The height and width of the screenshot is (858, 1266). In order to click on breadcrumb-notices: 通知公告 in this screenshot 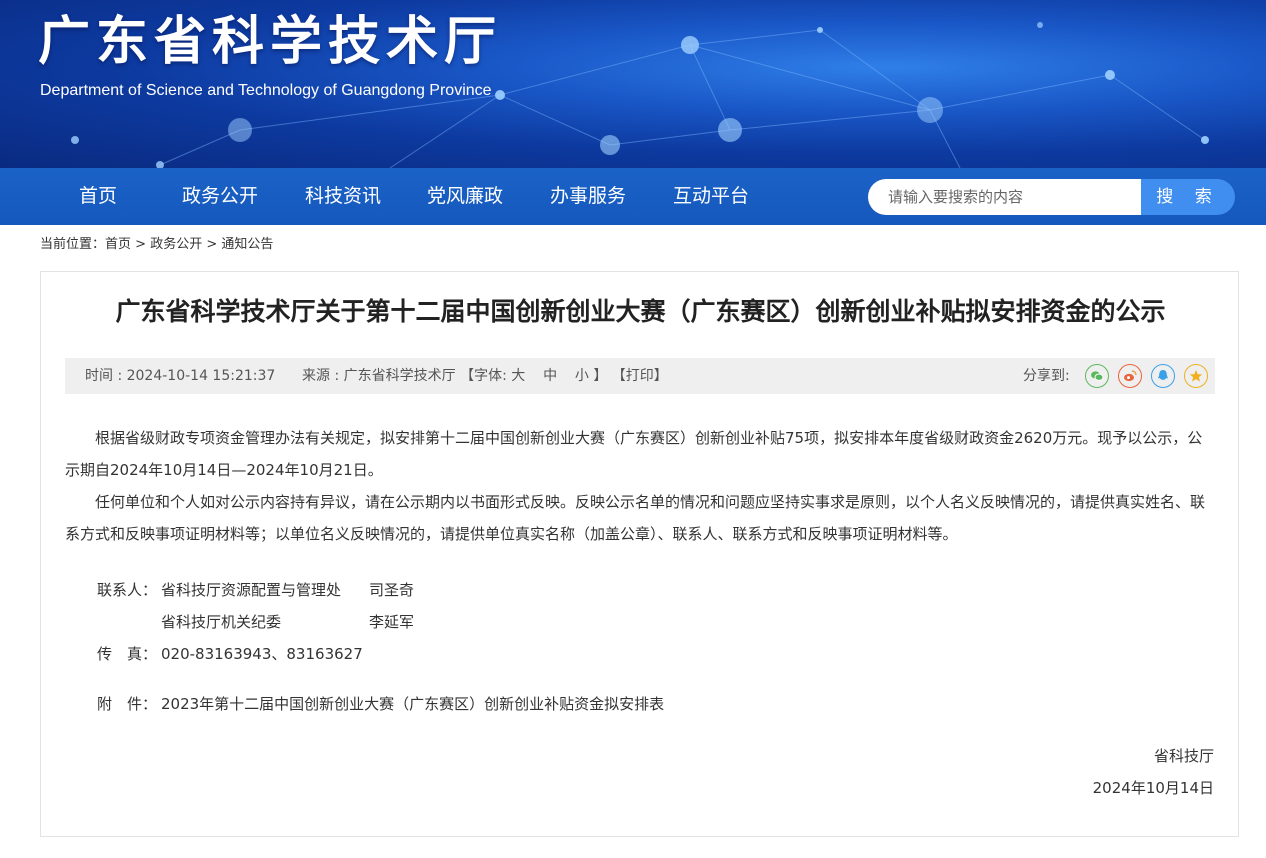, I will do `click(247, 244)`.